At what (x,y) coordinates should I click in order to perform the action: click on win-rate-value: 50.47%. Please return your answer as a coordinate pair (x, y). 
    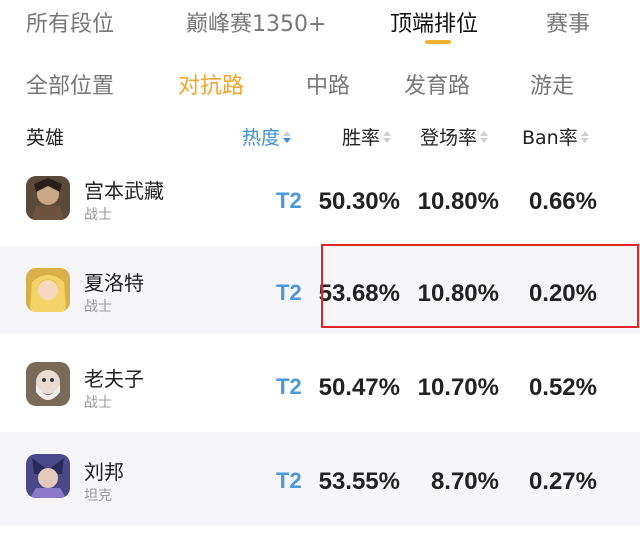
    Looking at the image, I should click on (359, 387).